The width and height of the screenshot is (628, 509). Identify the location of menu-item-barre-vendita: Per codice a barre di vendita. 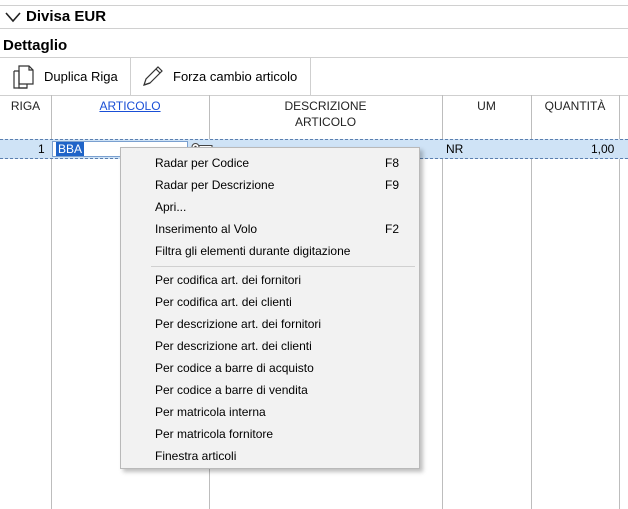
(270, 390).